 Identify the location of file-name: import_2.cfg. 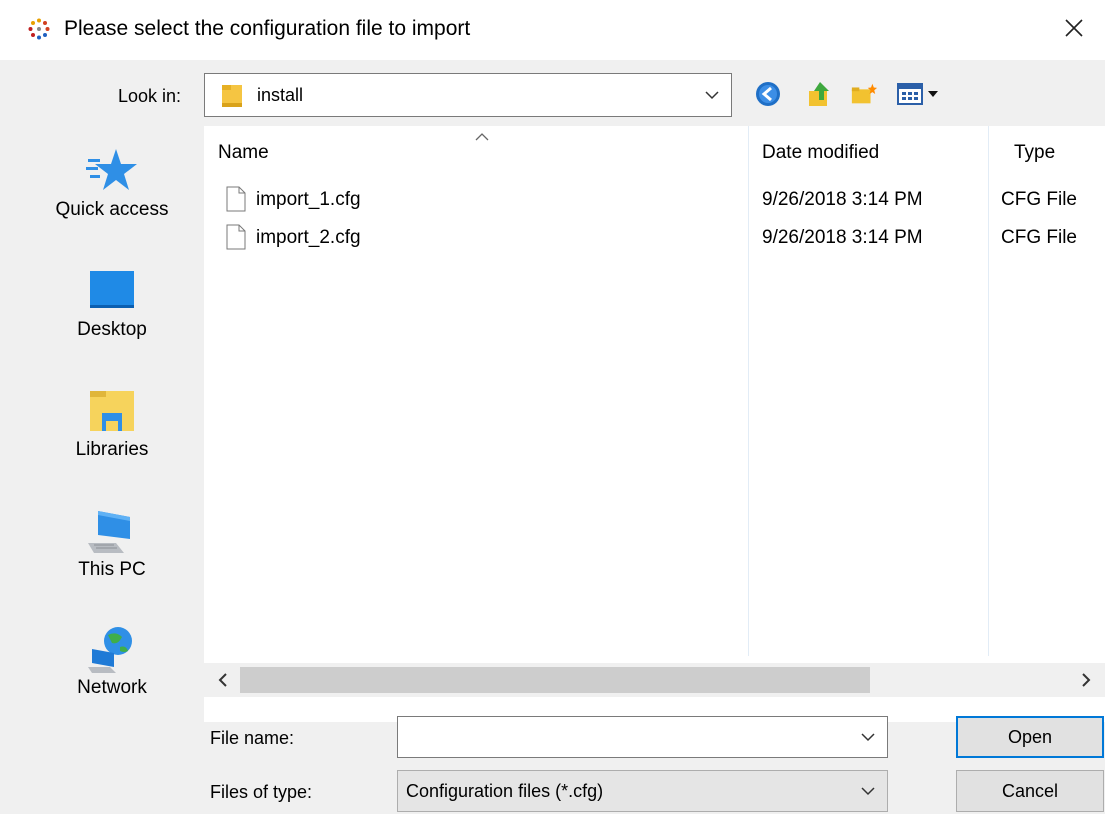
(308, 237).